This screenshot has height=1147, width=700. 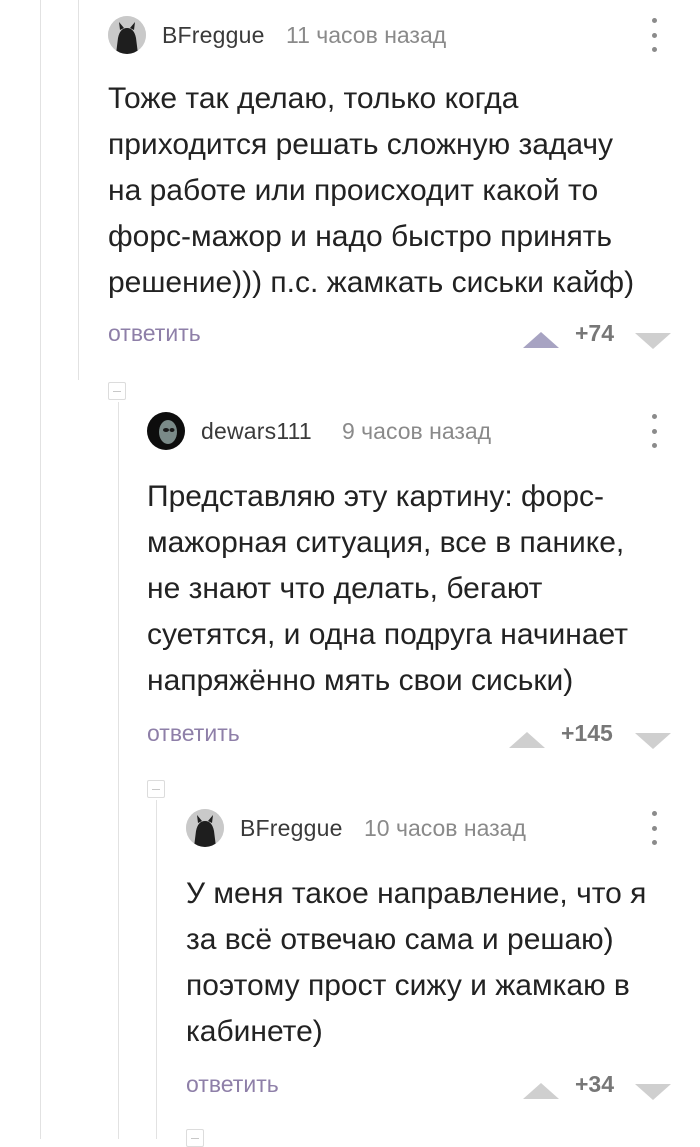 What do you see at coordinates (256, 431) in the screenshot?
I see `username: dewars111` at bounding box center [256, 431].